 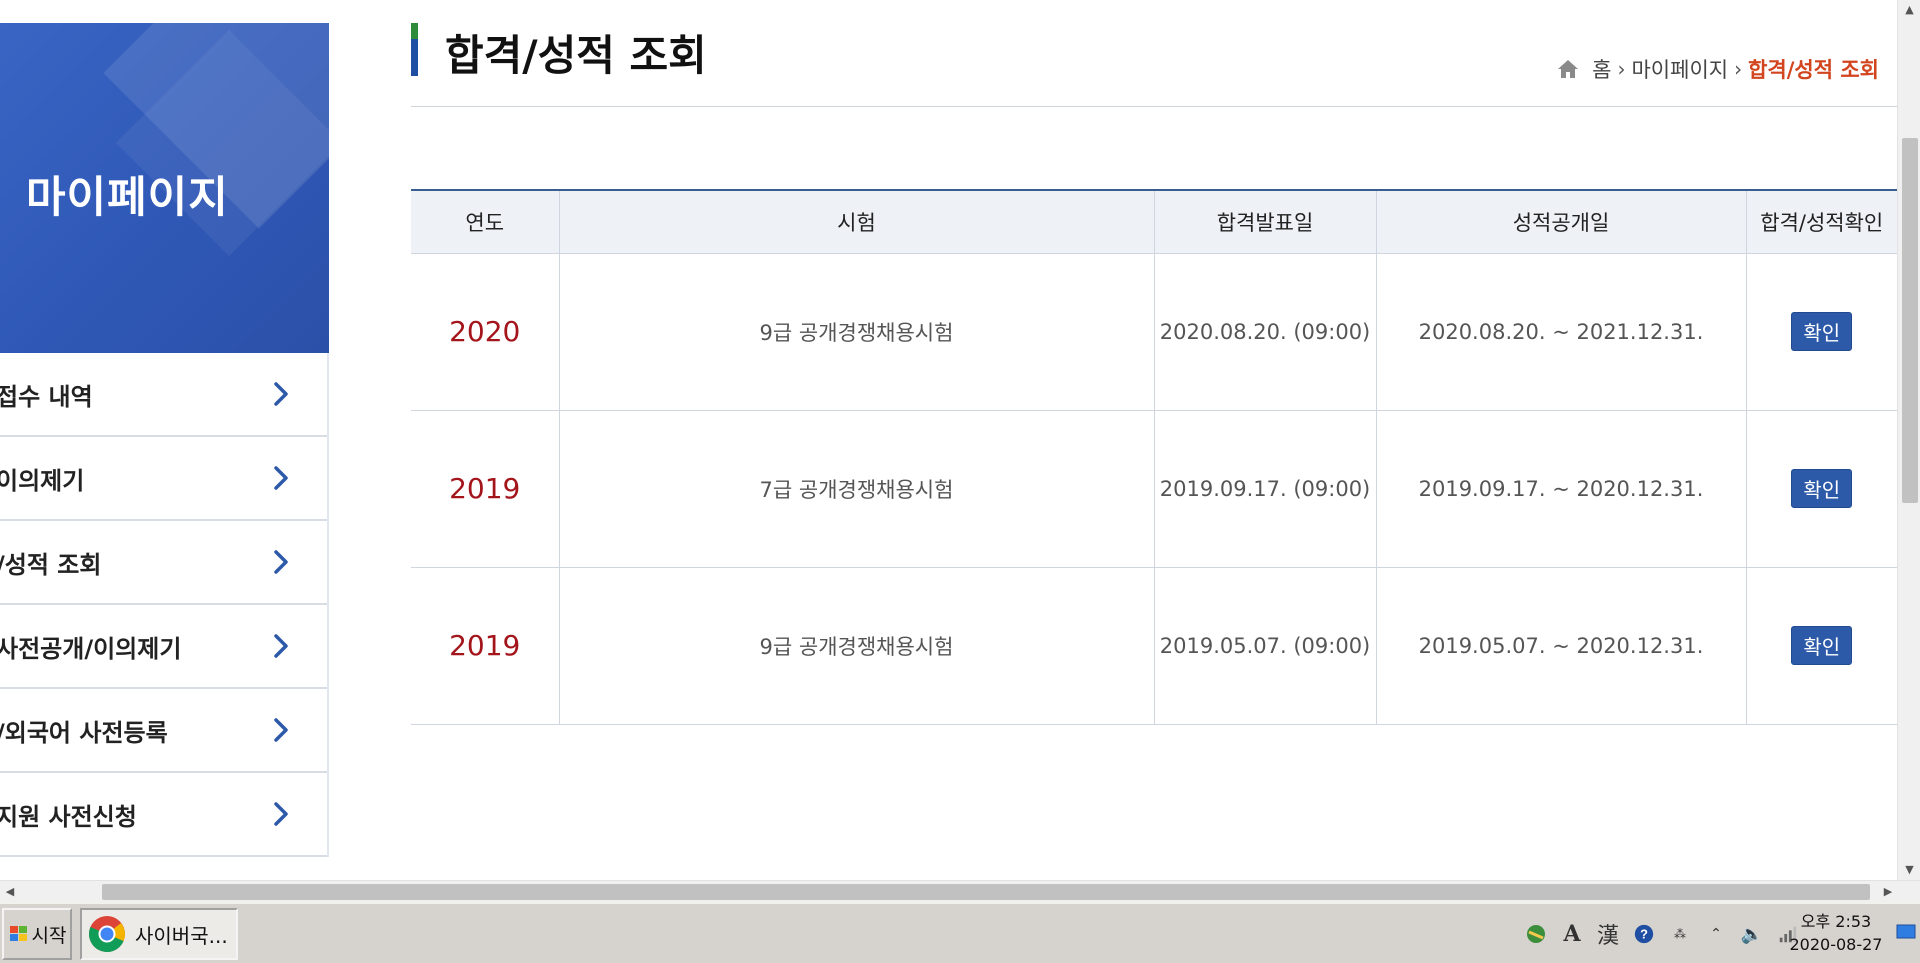 What do you see at coordinates (1264, 332) in the screenshot?
I see `announce-date-cell: 2020.08.20. (09:00)` at bounding box center [1264, 332].